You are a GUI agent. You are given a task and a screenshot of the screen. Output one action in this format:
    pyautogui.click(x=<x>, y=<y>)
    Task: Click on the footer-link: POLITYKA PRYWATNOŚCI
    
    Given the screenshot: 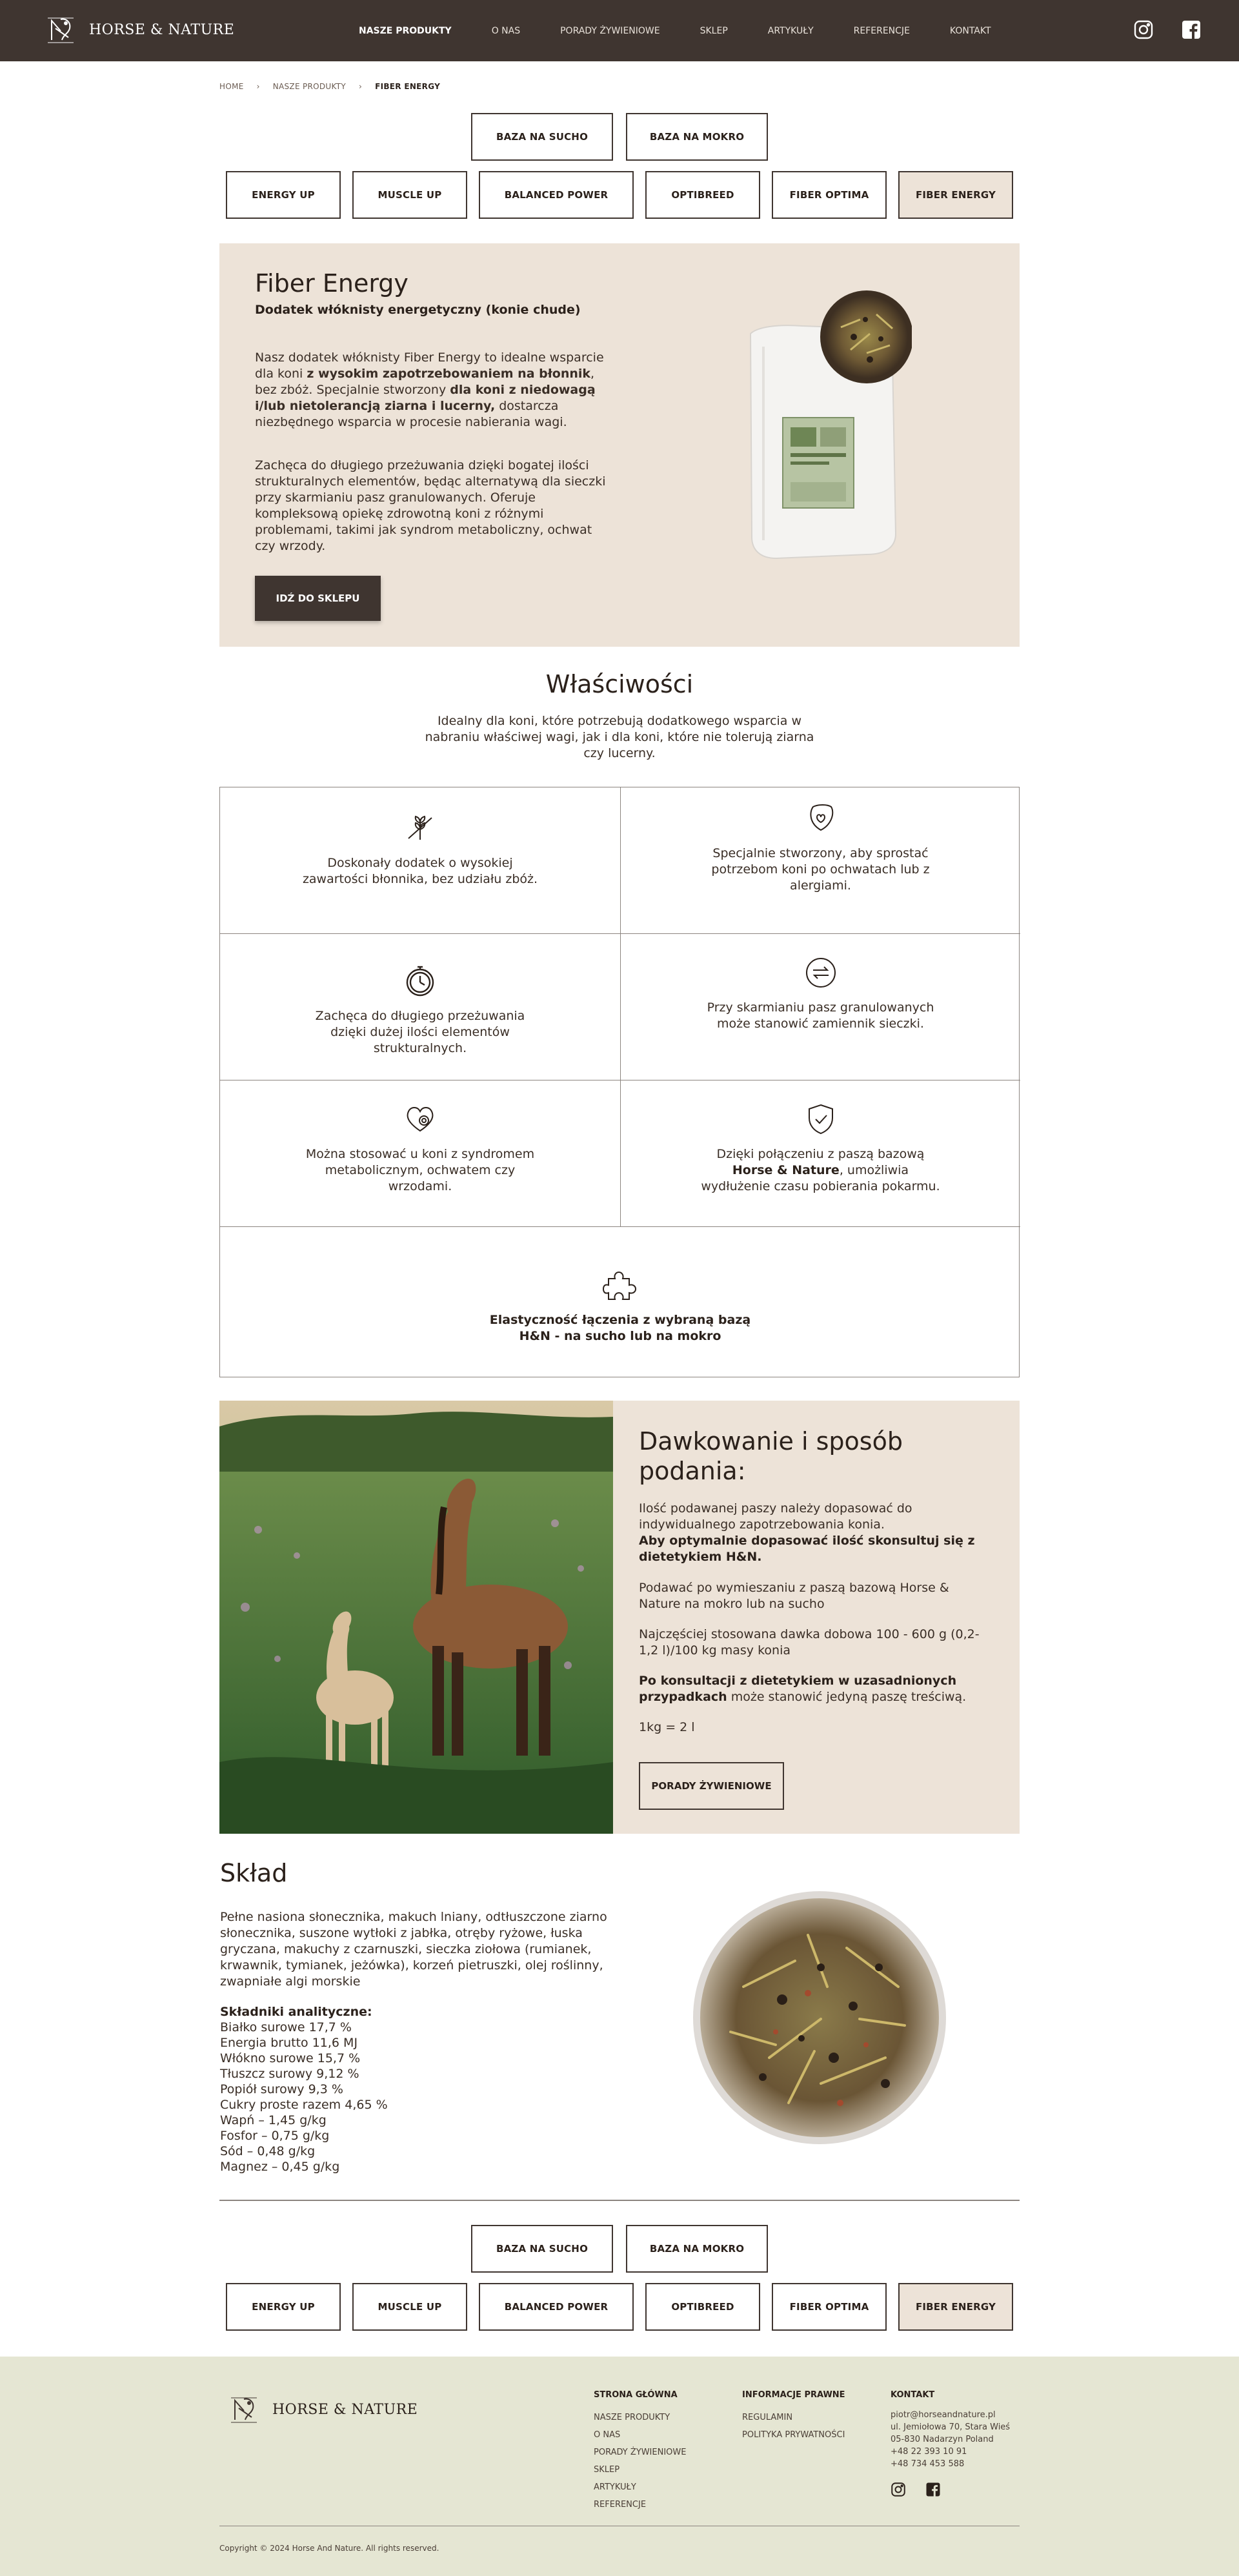 What is the action you would take?
    pyautogui.click(x=793, y=2435)
    